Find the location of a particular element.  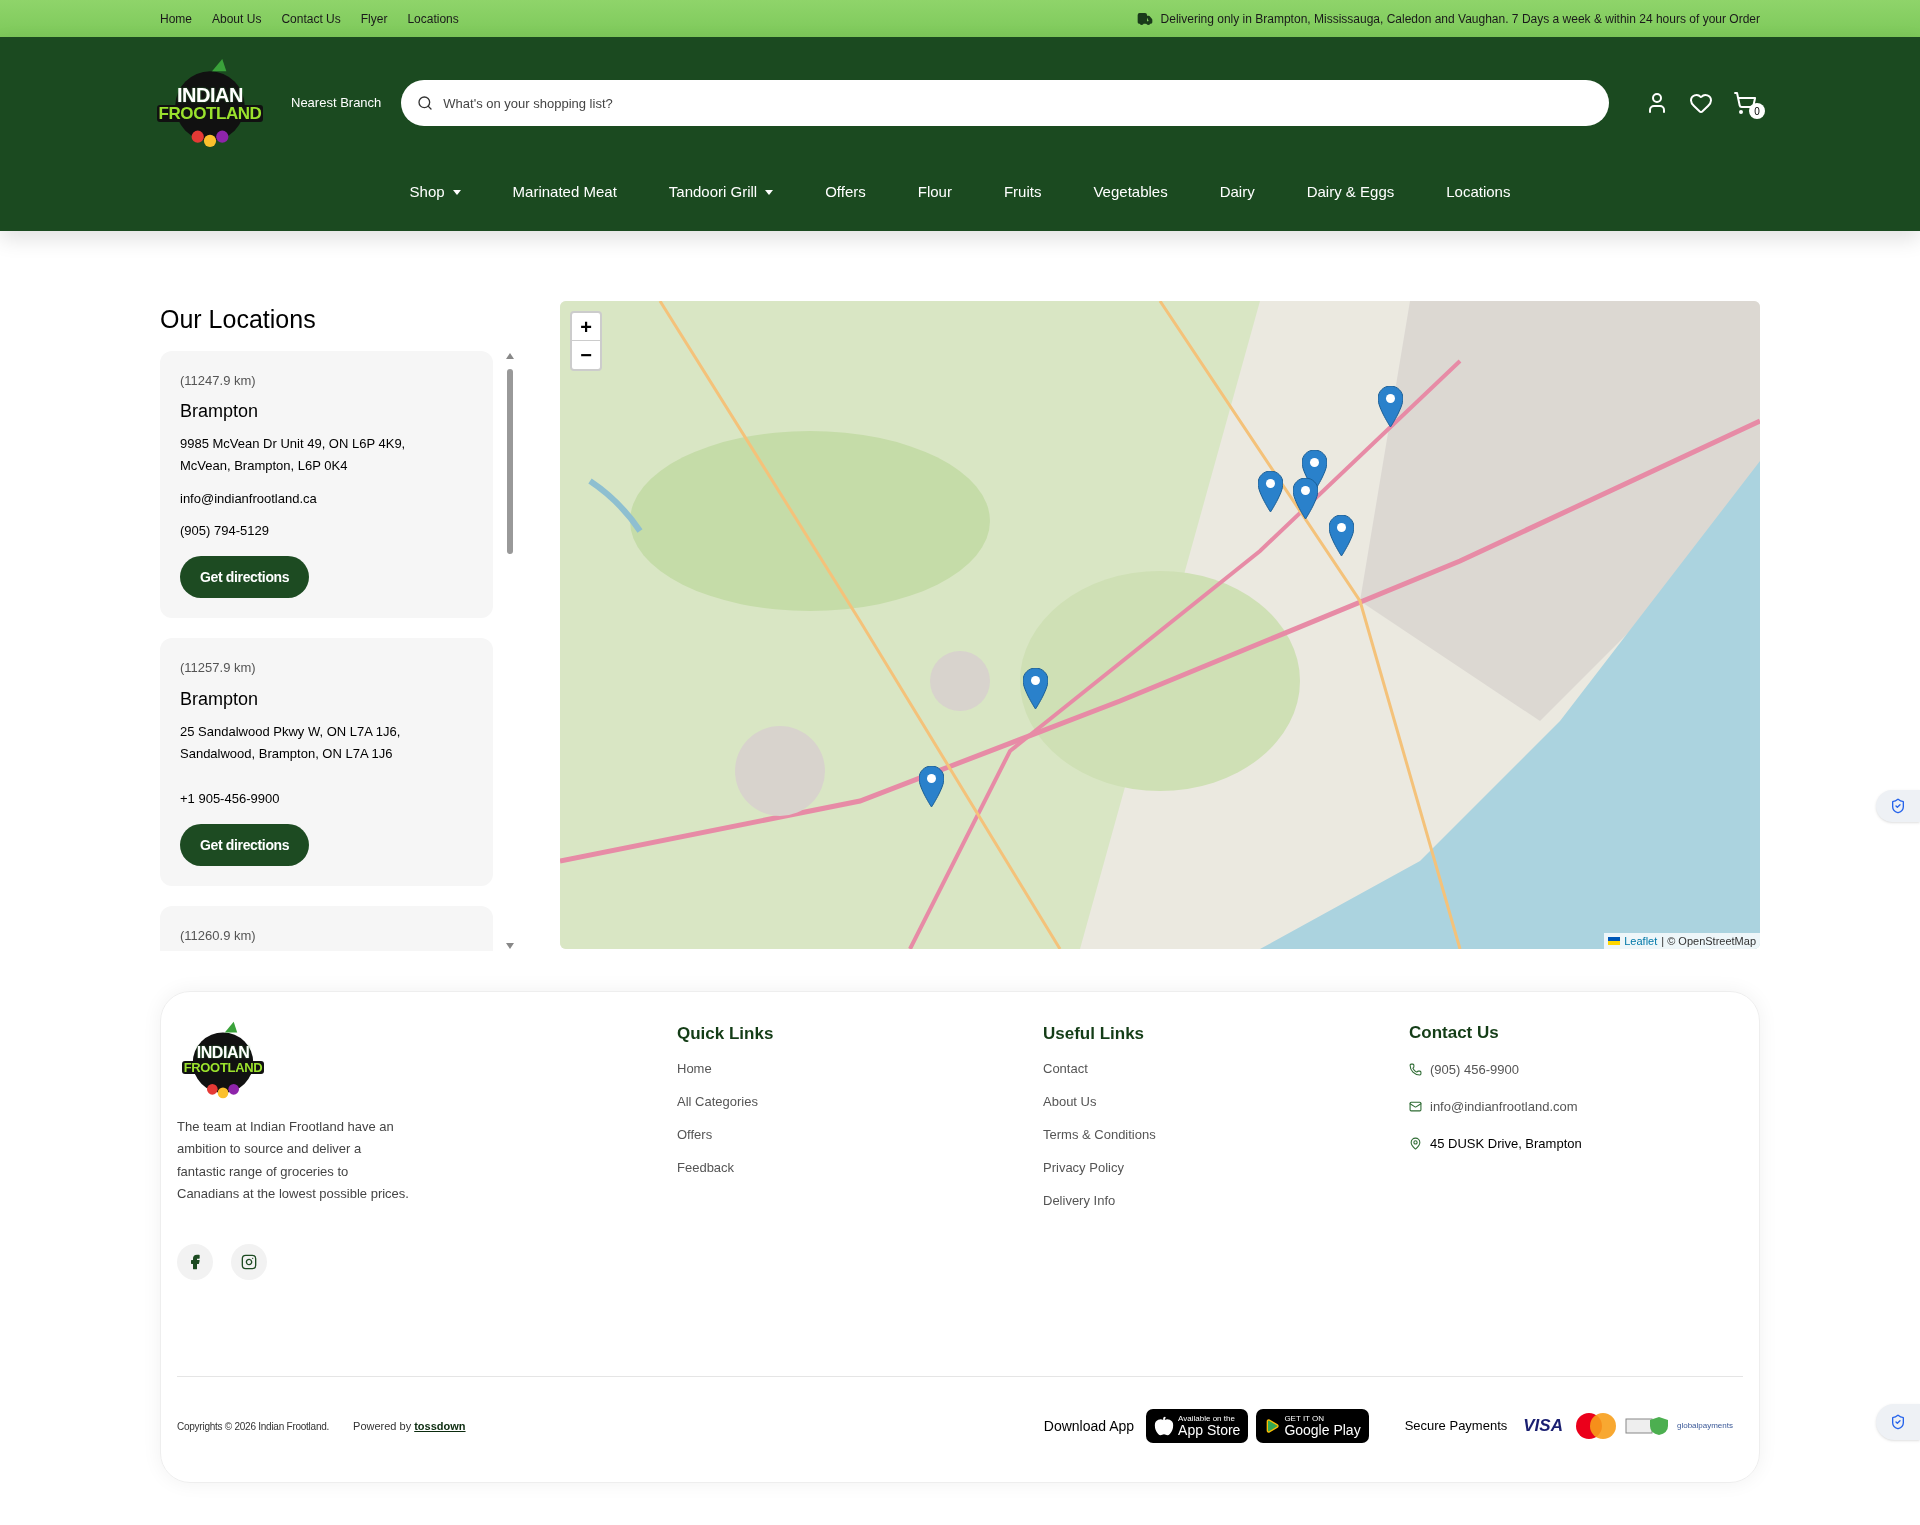

distance-text: (11257.9 km) is located at coordinates (218, 668).